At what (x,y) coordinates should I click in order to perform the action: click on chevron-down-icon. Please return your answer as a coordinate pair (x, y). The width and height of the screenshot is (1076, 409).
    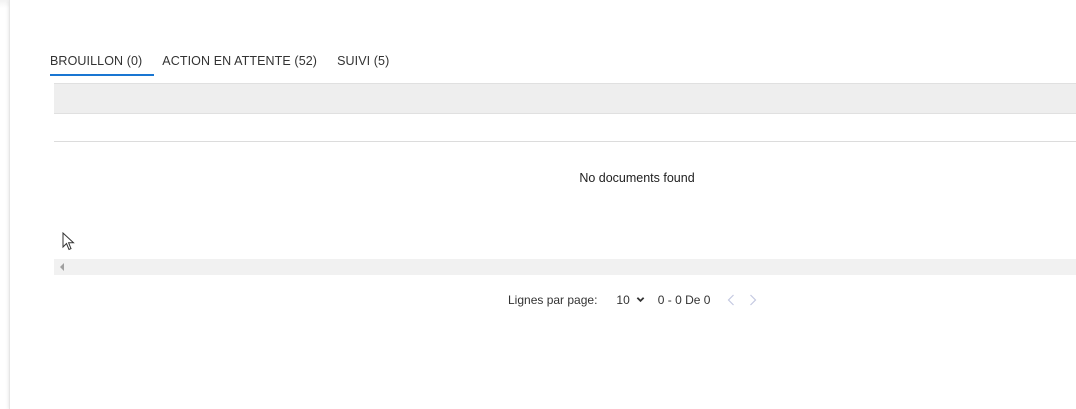
    Looking at the image, I should click on (640, 300).